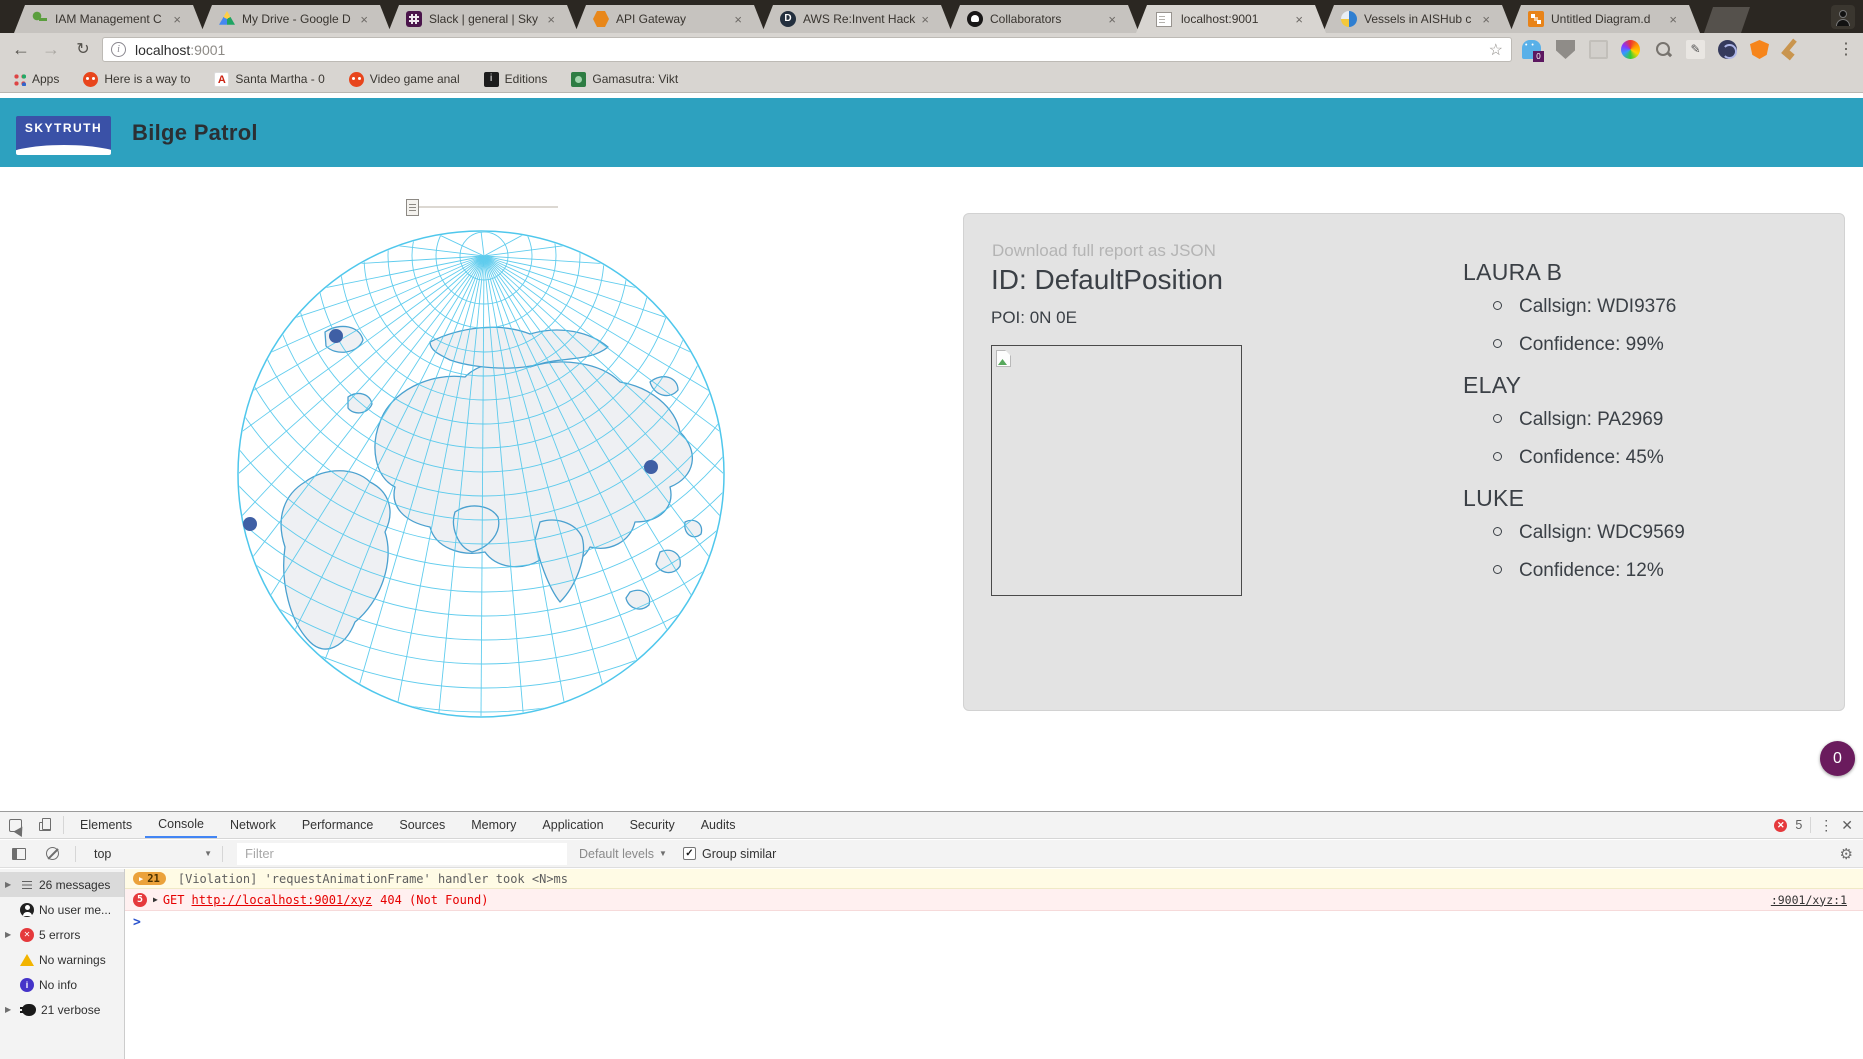  Describe the element at coordinates (58, 984) in the screenshot. I see `sidebar-label: No info` at that location.